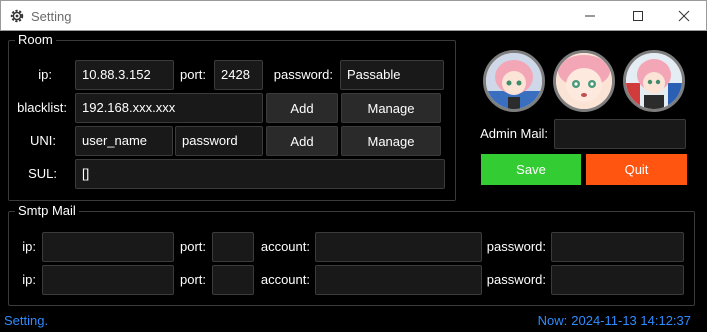 This screenshot has width=707, height=332. I want to click on smtp-group-label: Smtp Mail, so click(47, 210).